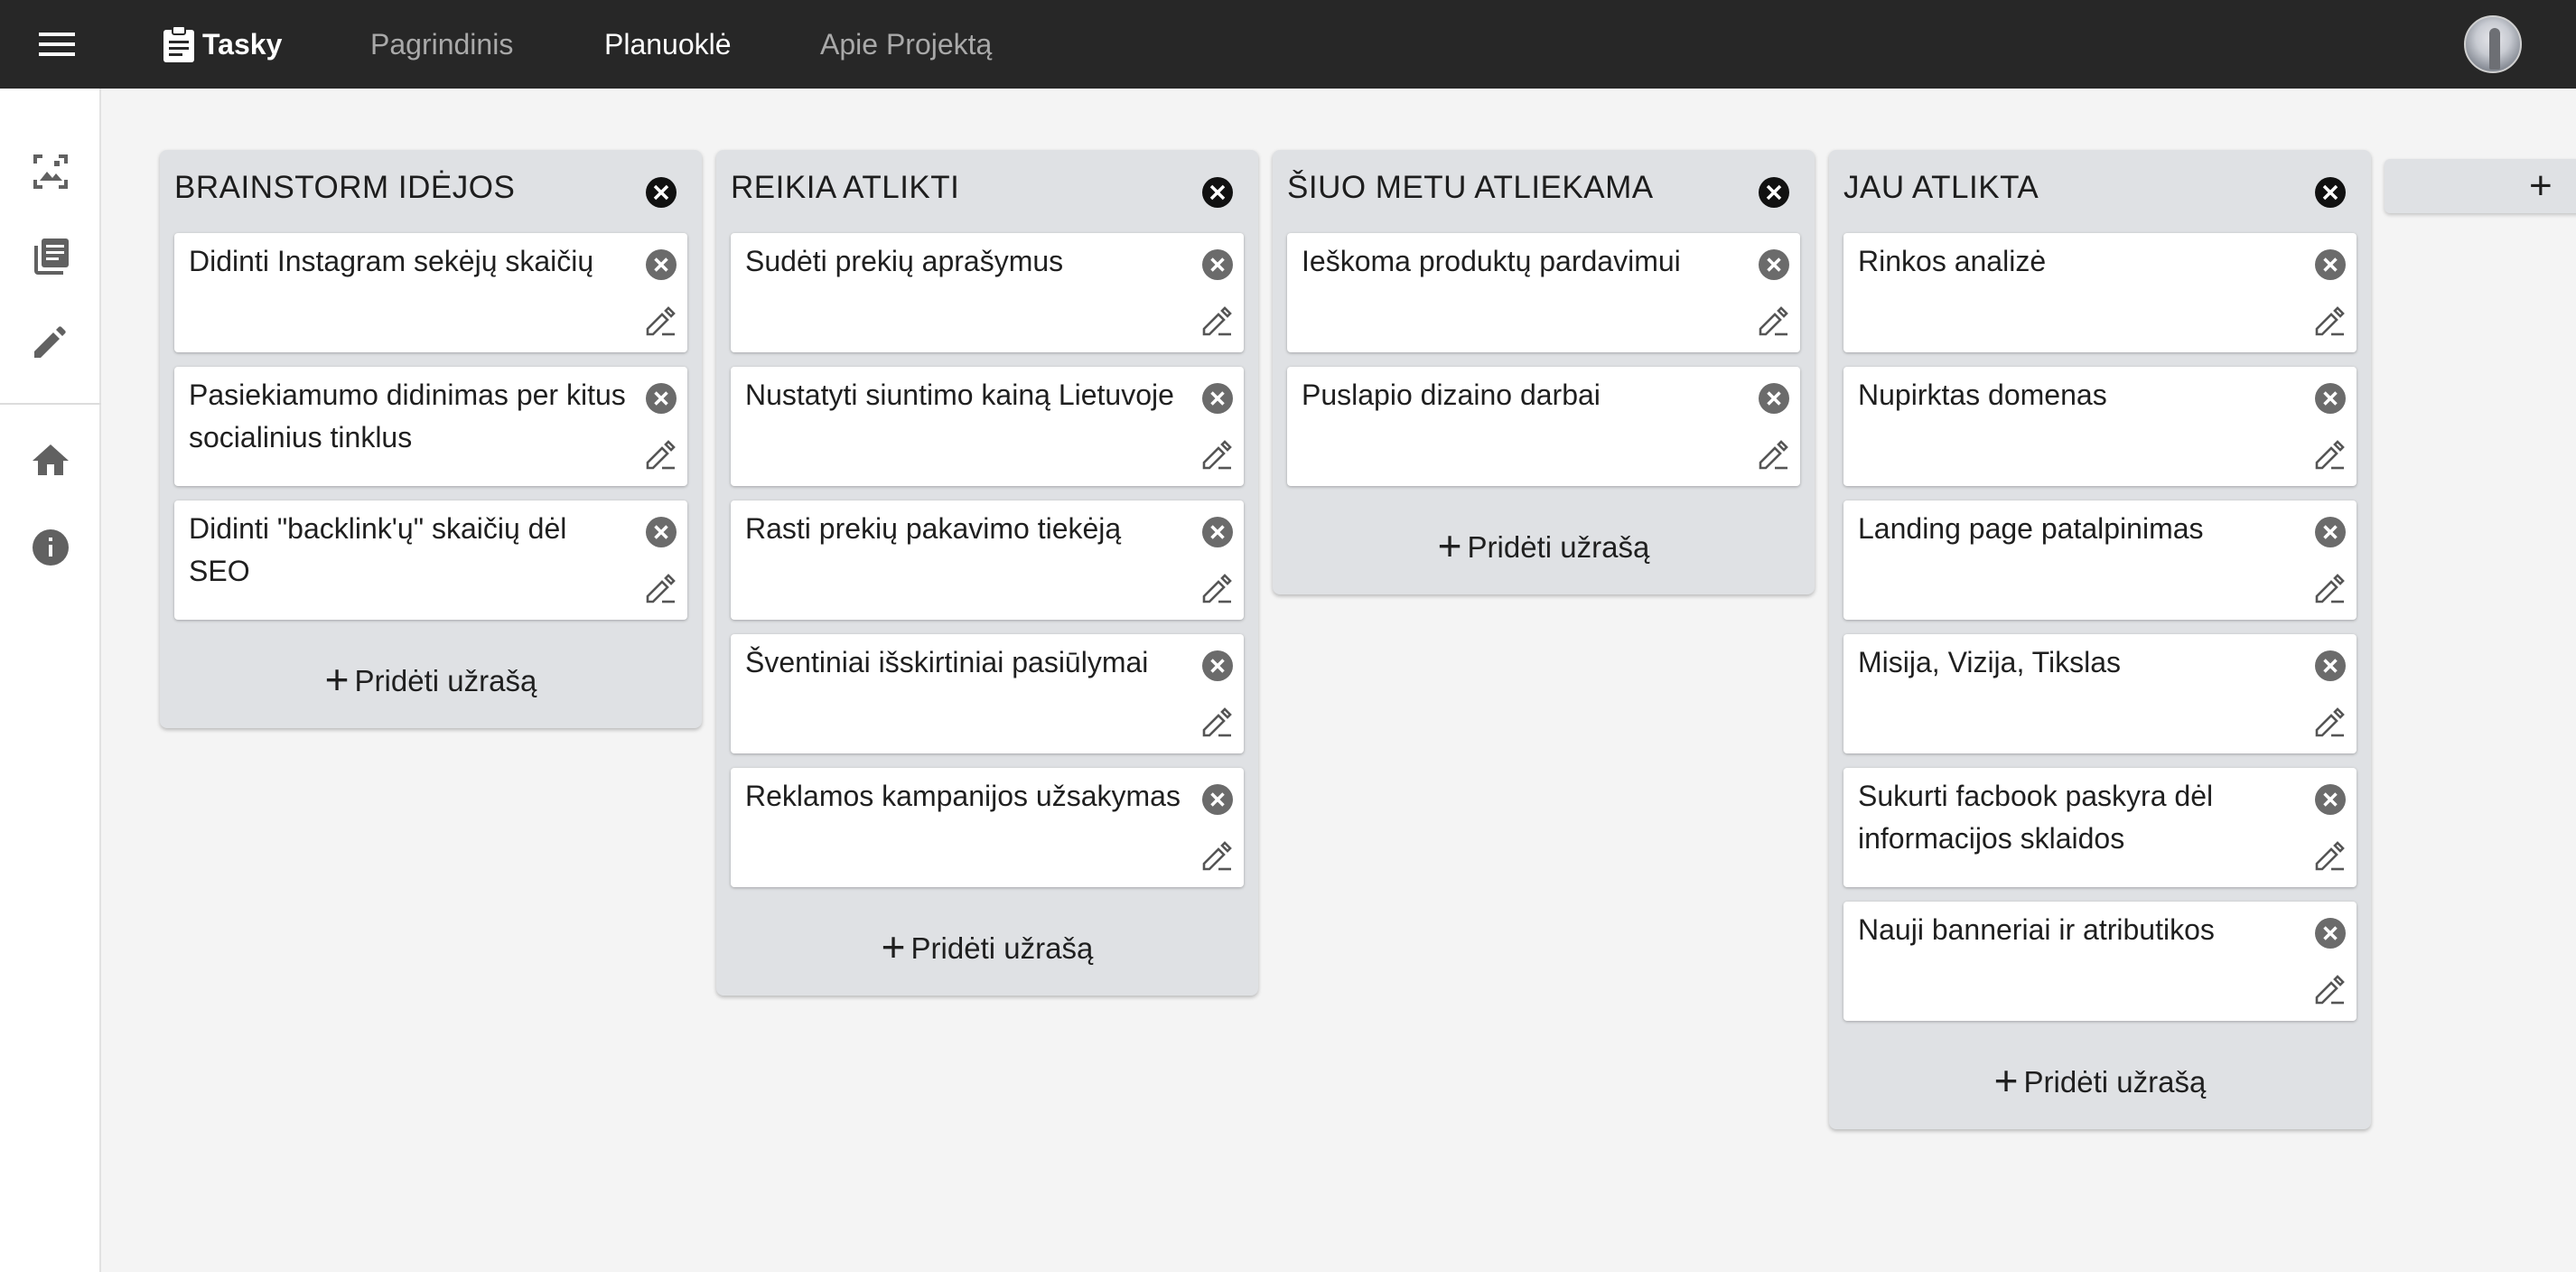 The height and width of the screenshot is (1272, 2576). I want to click on nav-link-planuokle: Planuoklė, so click(668, 44).